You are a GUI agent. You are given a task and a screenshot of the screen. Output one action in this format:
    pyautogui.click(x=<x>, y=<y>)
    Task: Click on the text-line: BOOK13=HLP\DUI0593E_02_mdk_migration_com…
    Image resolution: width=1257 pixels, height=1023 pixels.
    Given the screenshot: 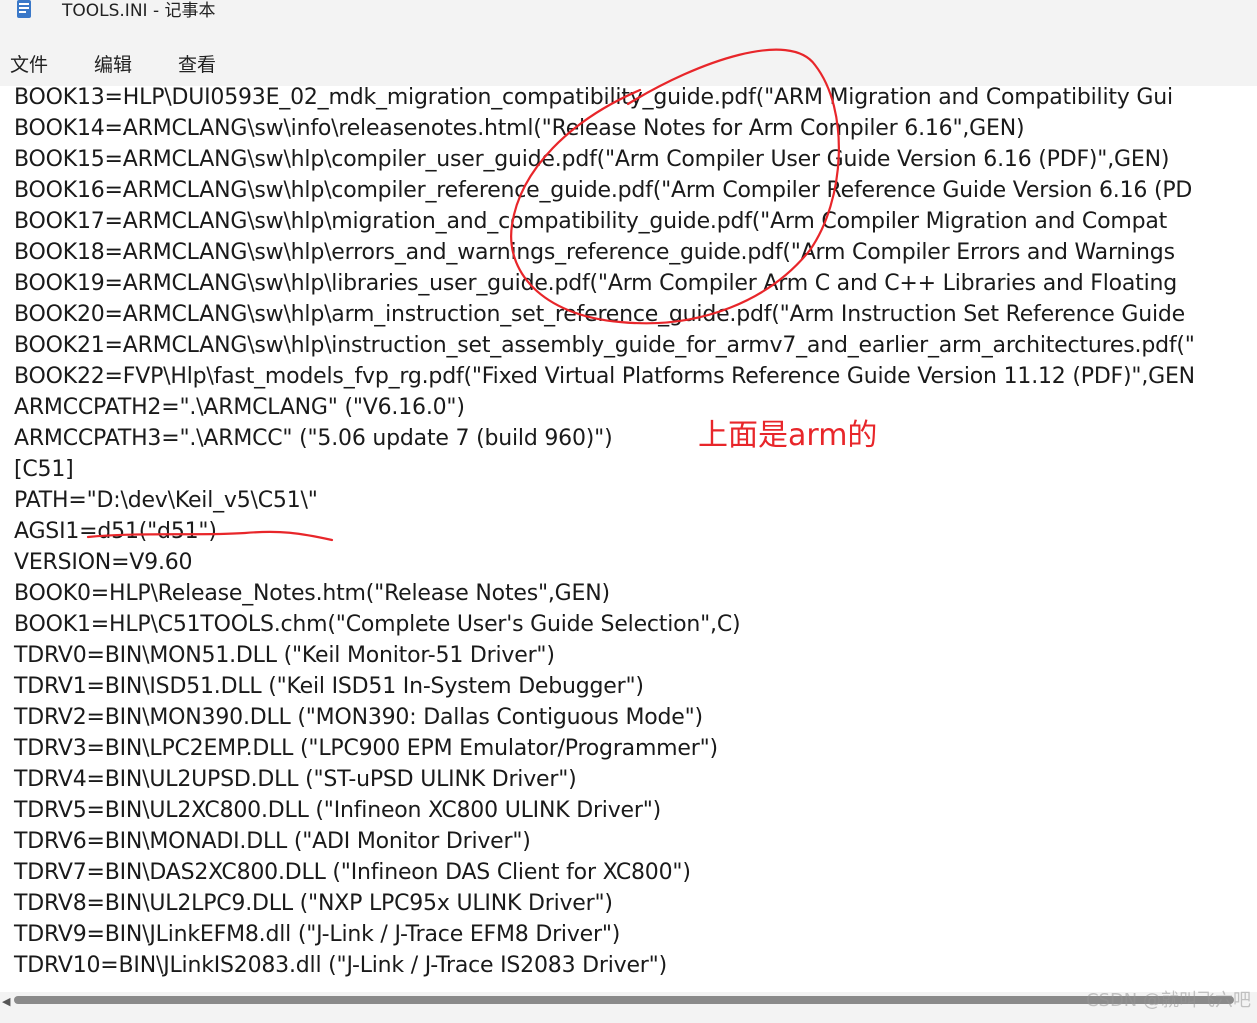 What is the action you would take?
    pyautogui.click(x=593, y=98)
    